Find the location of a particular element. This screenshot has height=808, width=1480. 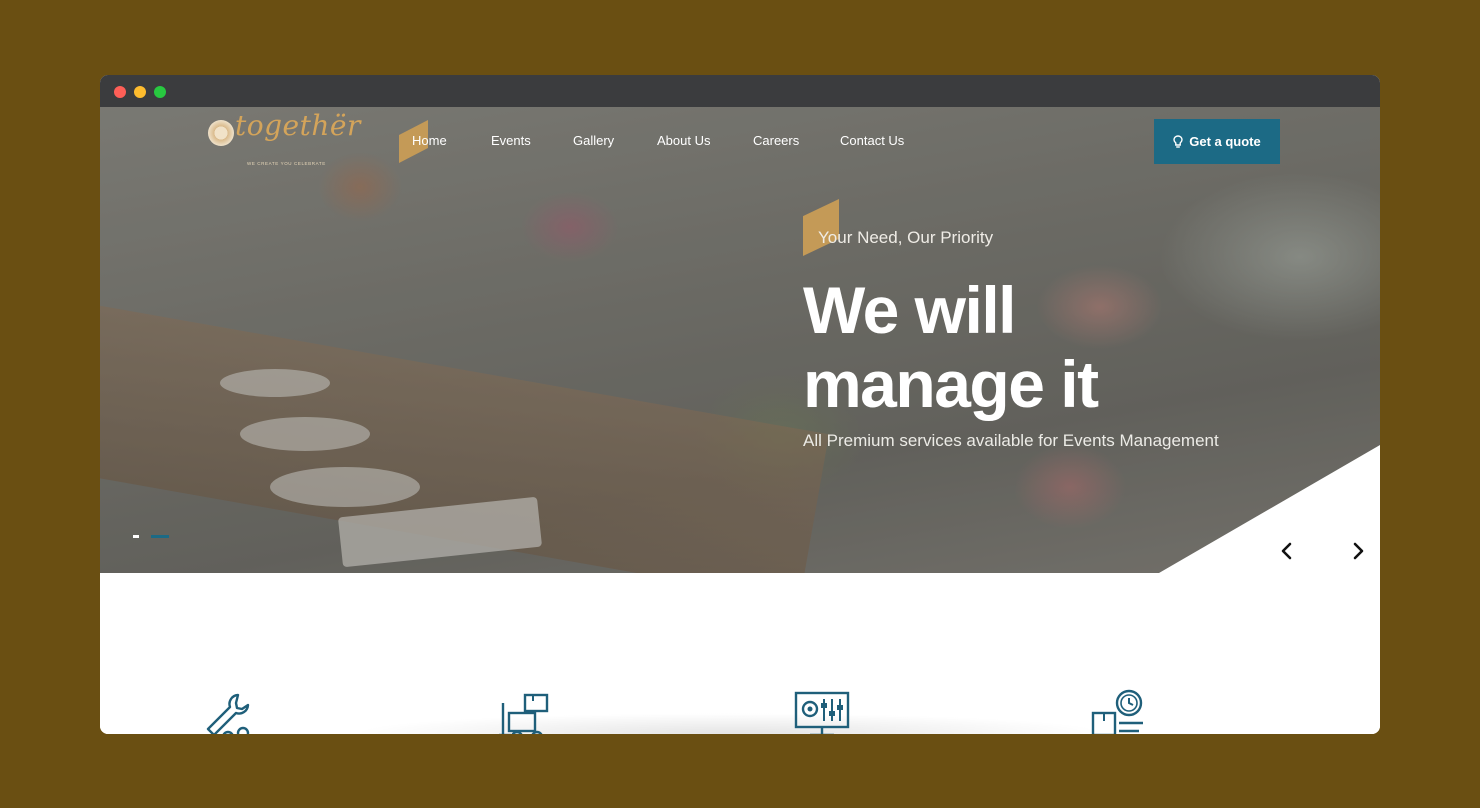

lightbulb-icon is located at coordinates (1178, 141).